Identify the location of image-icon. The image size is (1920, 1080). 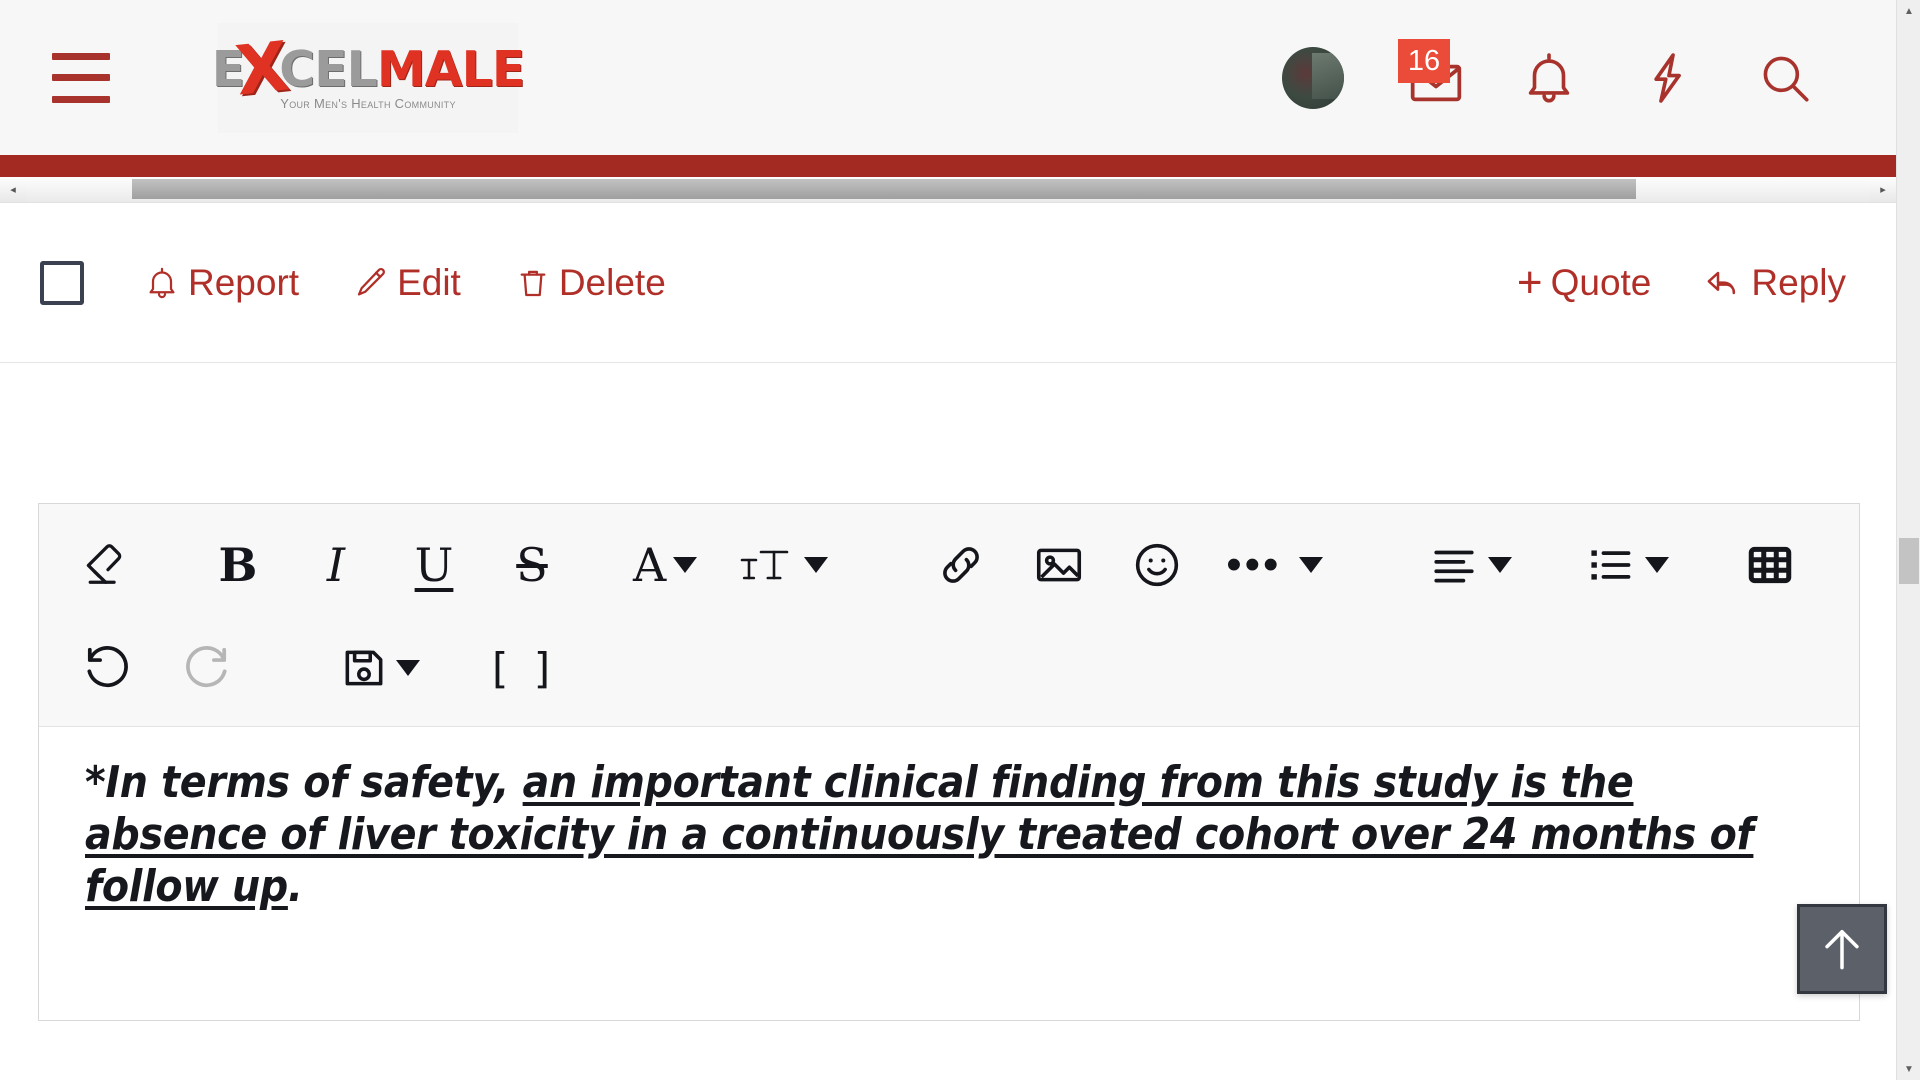
(1059, 565).